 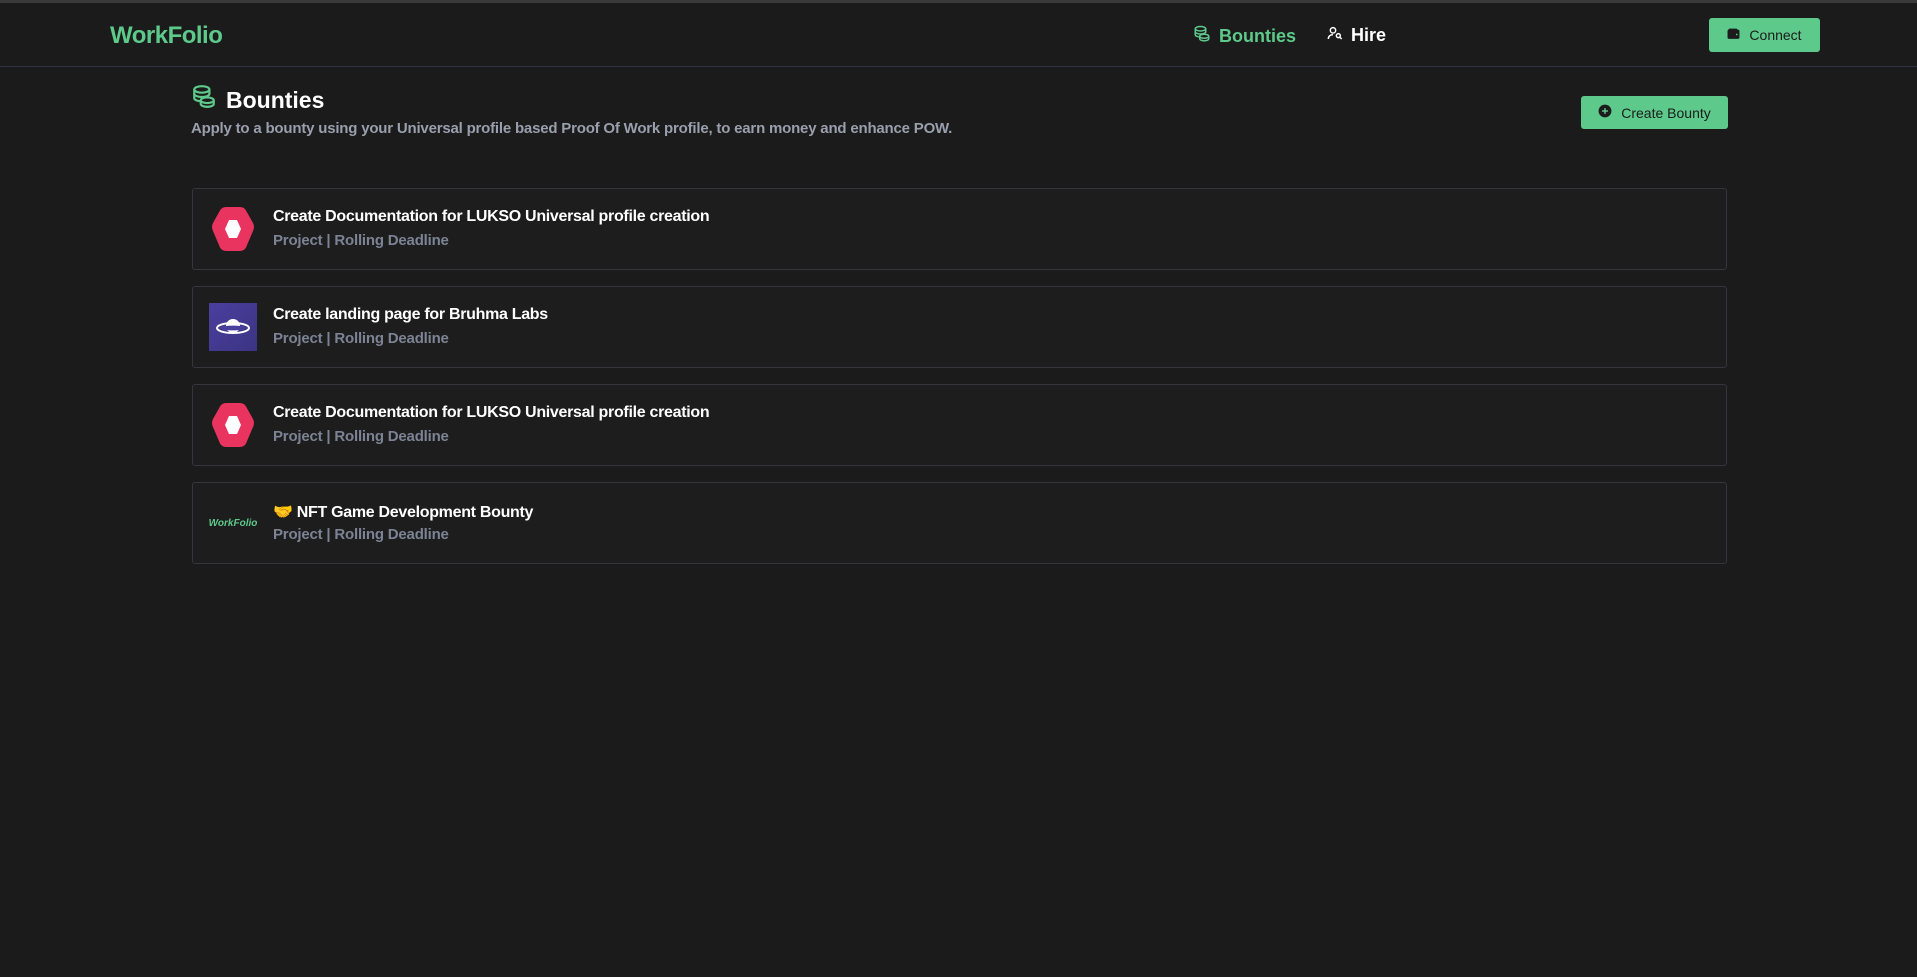 What do you see at coordinates (1733, 35) in the screenshot?
I see `wallet-icon` at bounding box center [1733, 35].